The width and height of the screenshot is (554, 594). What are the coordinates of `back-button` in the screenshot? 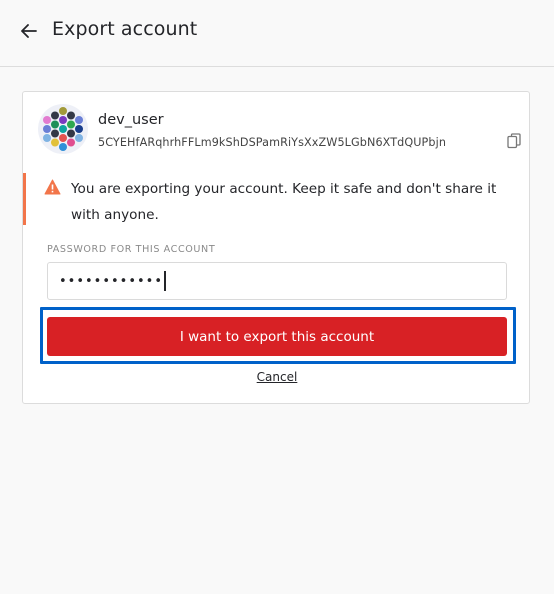 It's located at (29, 31).